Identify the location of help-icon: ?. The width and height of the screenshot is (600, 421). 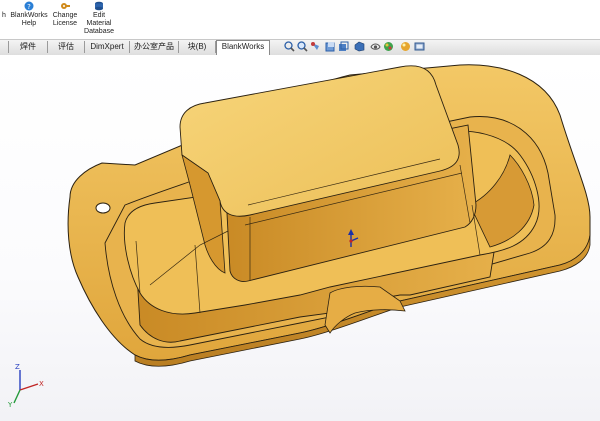
(29, 6).